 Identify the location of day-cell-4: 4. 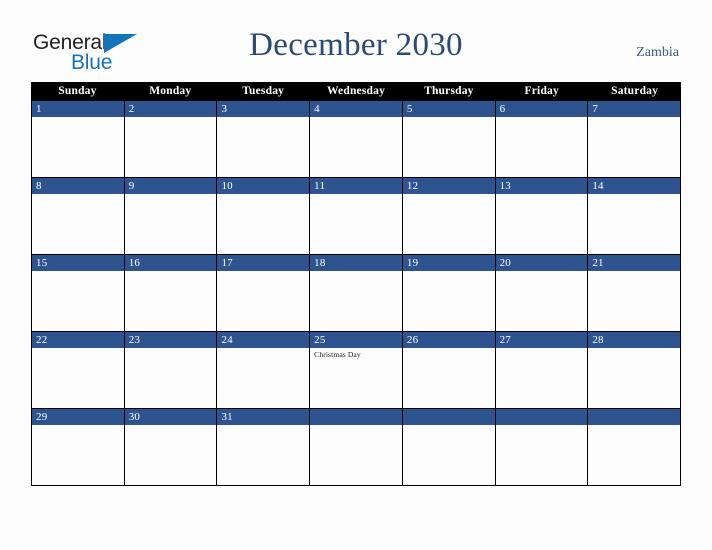
(356, 139).